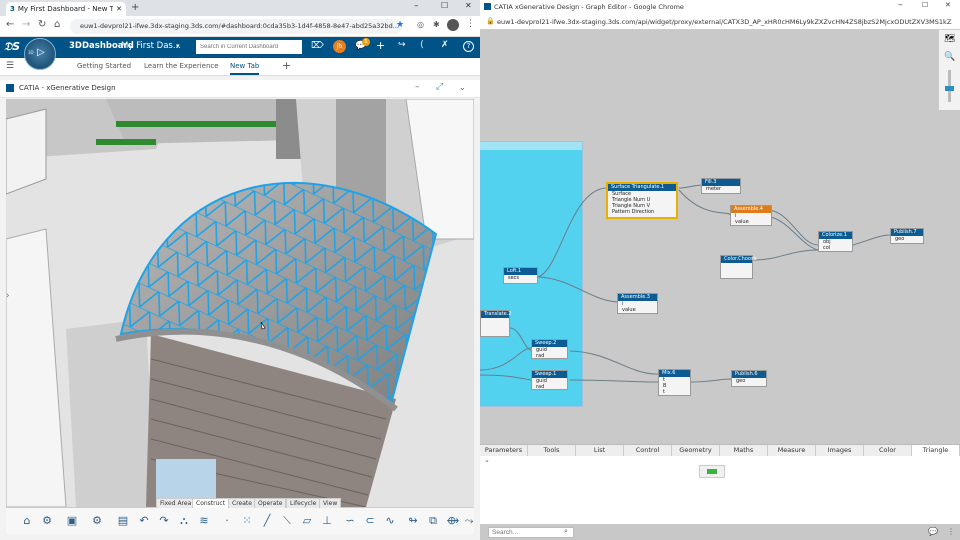  I want to click on toolbar-tab-fixed-area: Fixed Area, so click(176, 503).